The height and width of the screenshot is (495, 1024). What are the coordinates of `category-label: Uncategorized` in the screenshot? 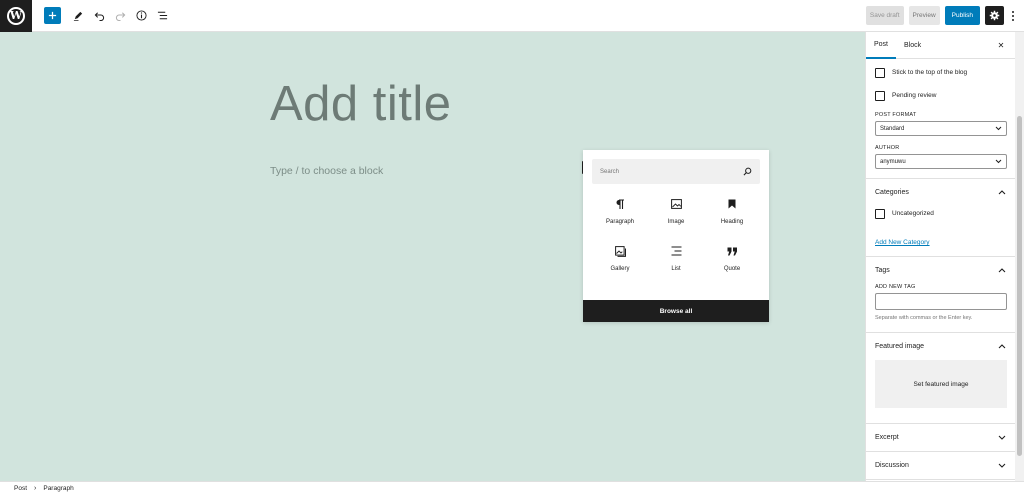 It's located at (913, 213).